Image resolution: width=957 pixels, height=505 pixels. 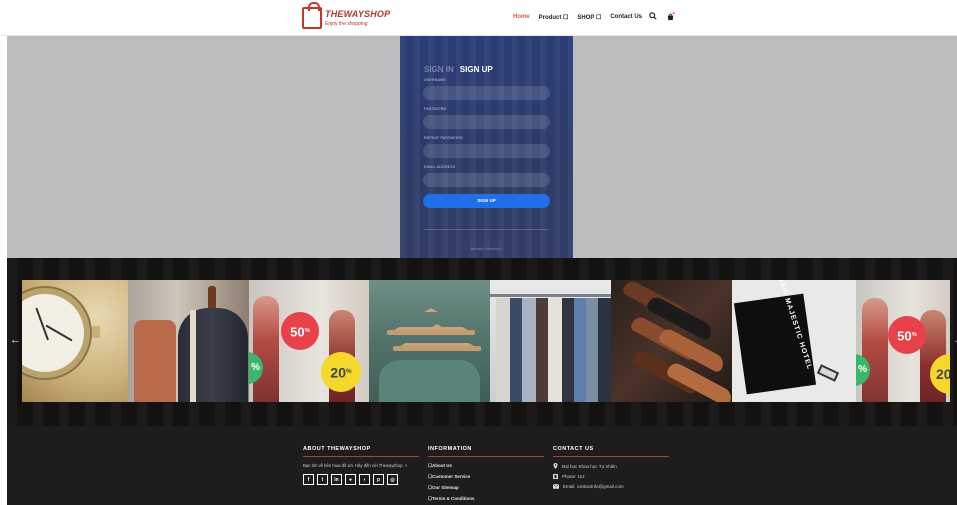 I want to click on repeat-password-label: REPEAT PASSWORD, so click(x=443, y=138).